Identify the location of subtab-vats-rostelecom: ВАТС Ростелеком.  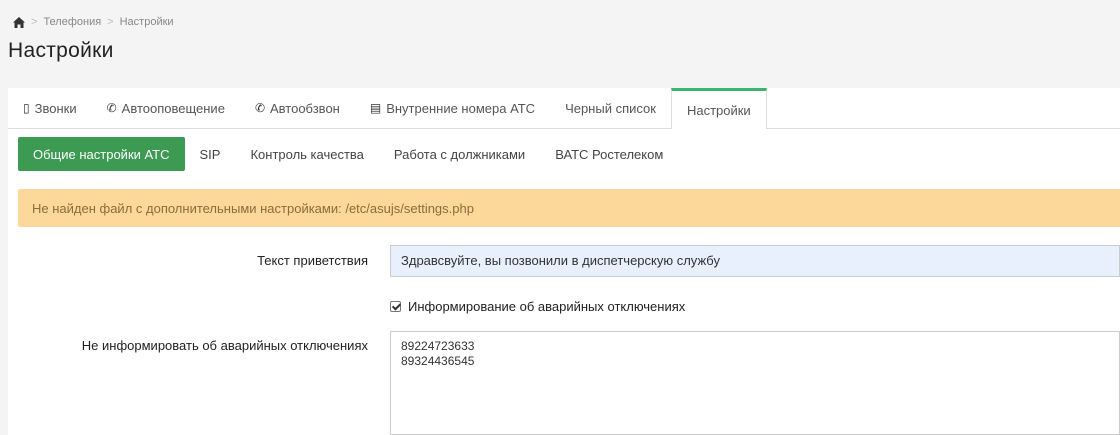
(609, 154).